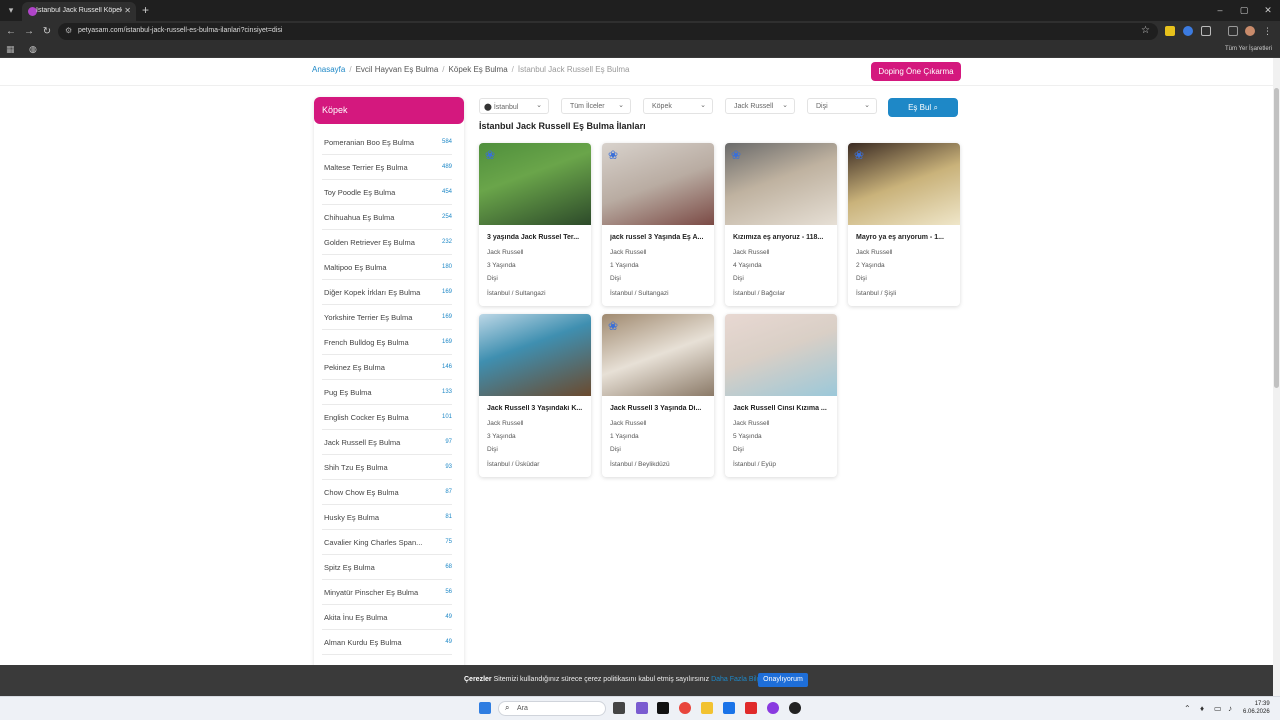 The height and width of the screenshot is (720, 1280). What do you see at coordinates (596, 106) in the screenshot?
I see `district-select: Tüm İlceler ⌄` at bounding box center [596, 106].